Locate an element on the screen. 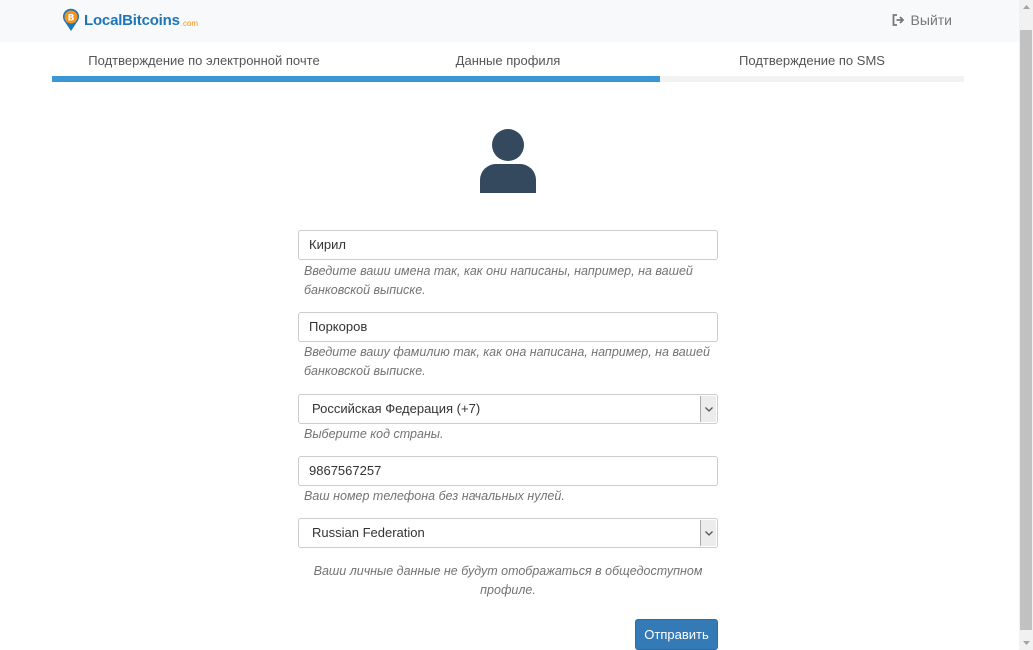 The width and height of the screenshot is (1033, 650). scroll-down-arrow-icon is located at coordinates (1026, 643).